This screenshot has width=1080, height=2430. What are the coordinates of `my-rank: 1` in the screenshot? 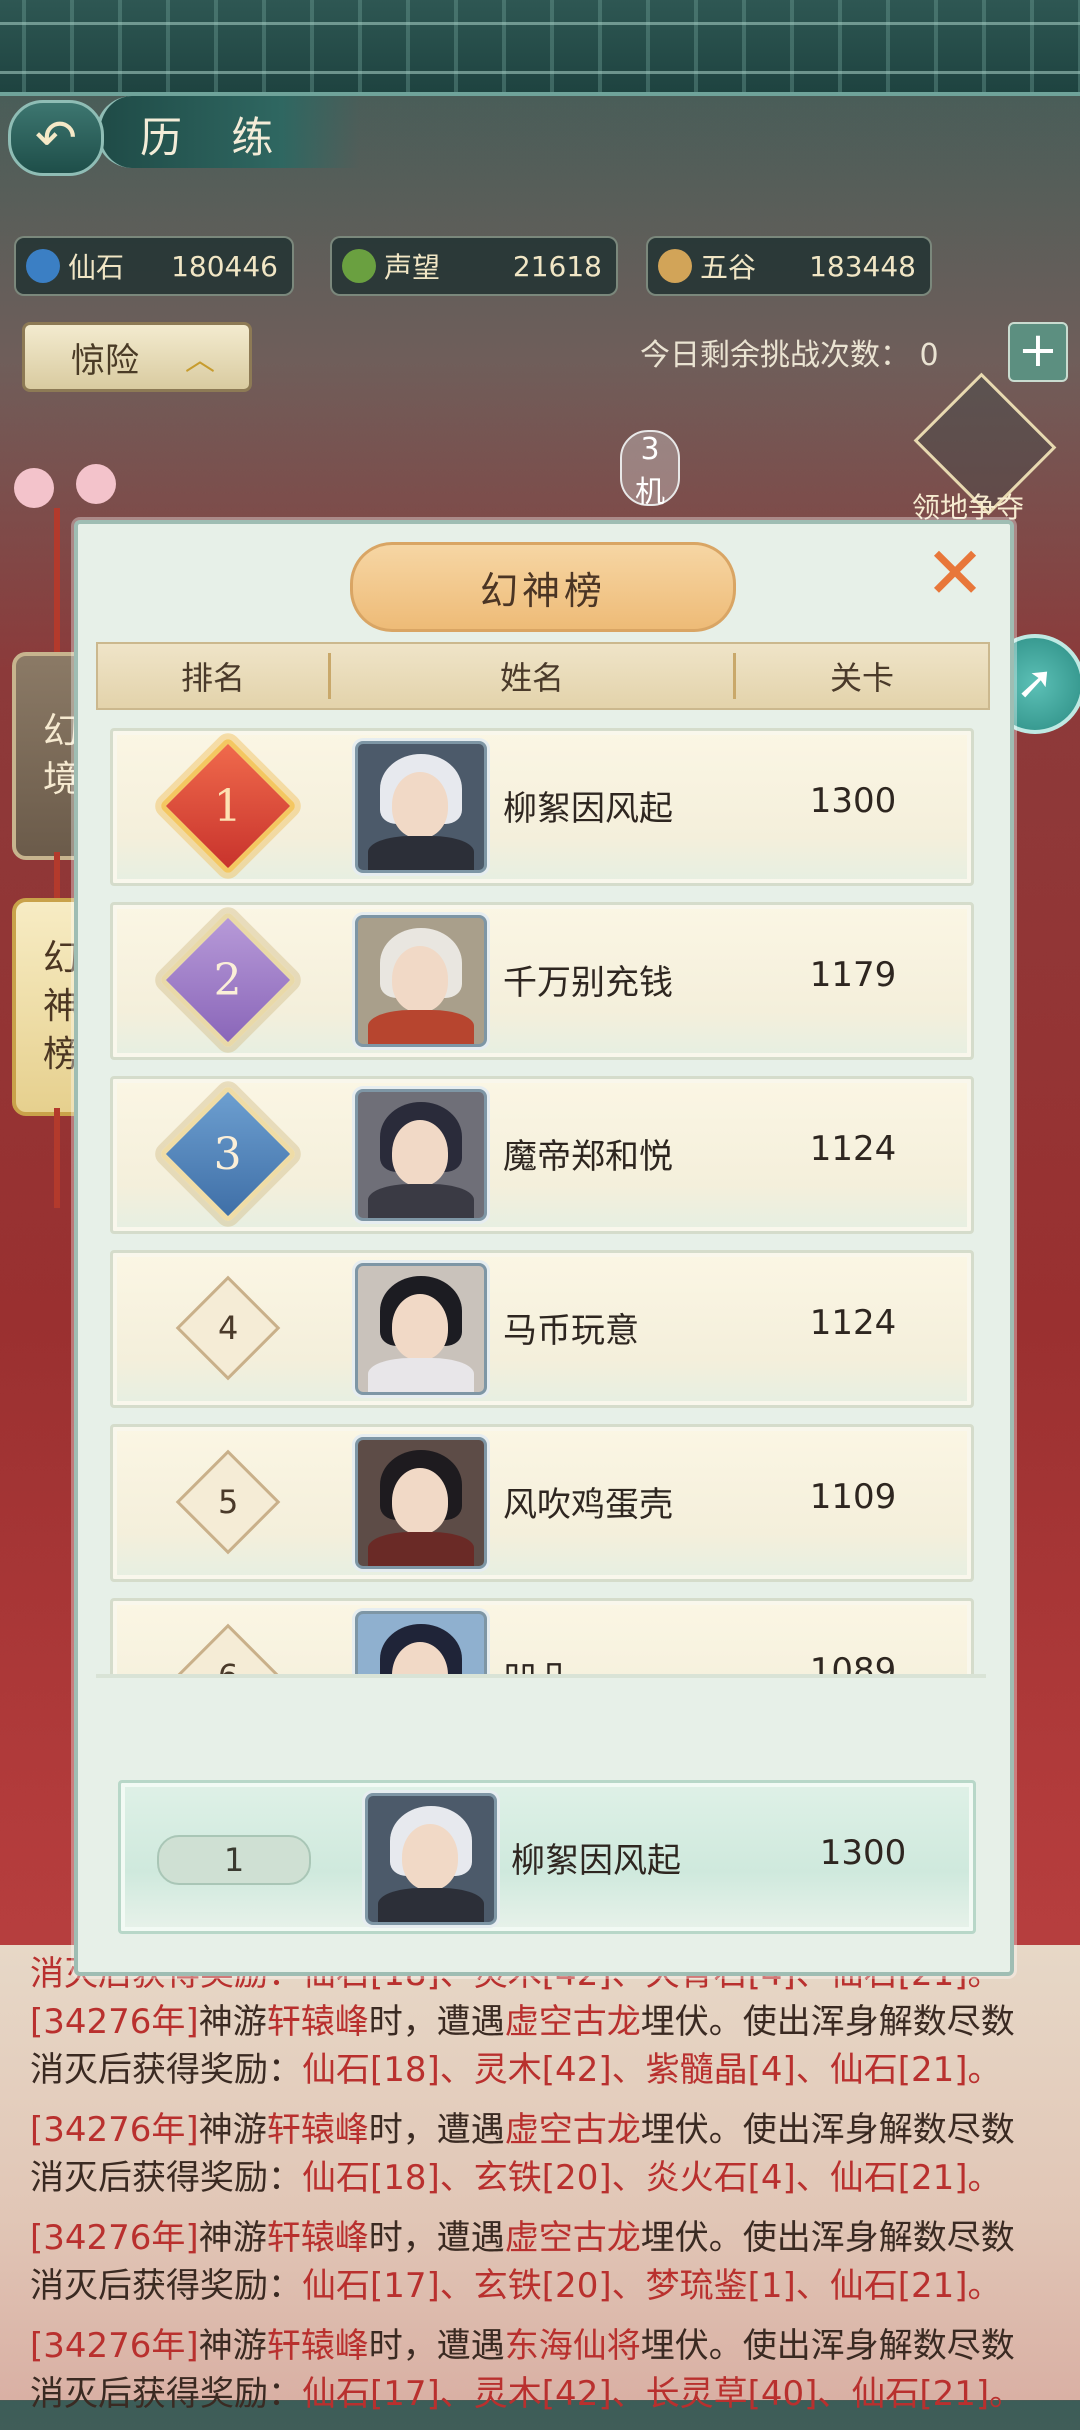 It's located at (234, 1860).